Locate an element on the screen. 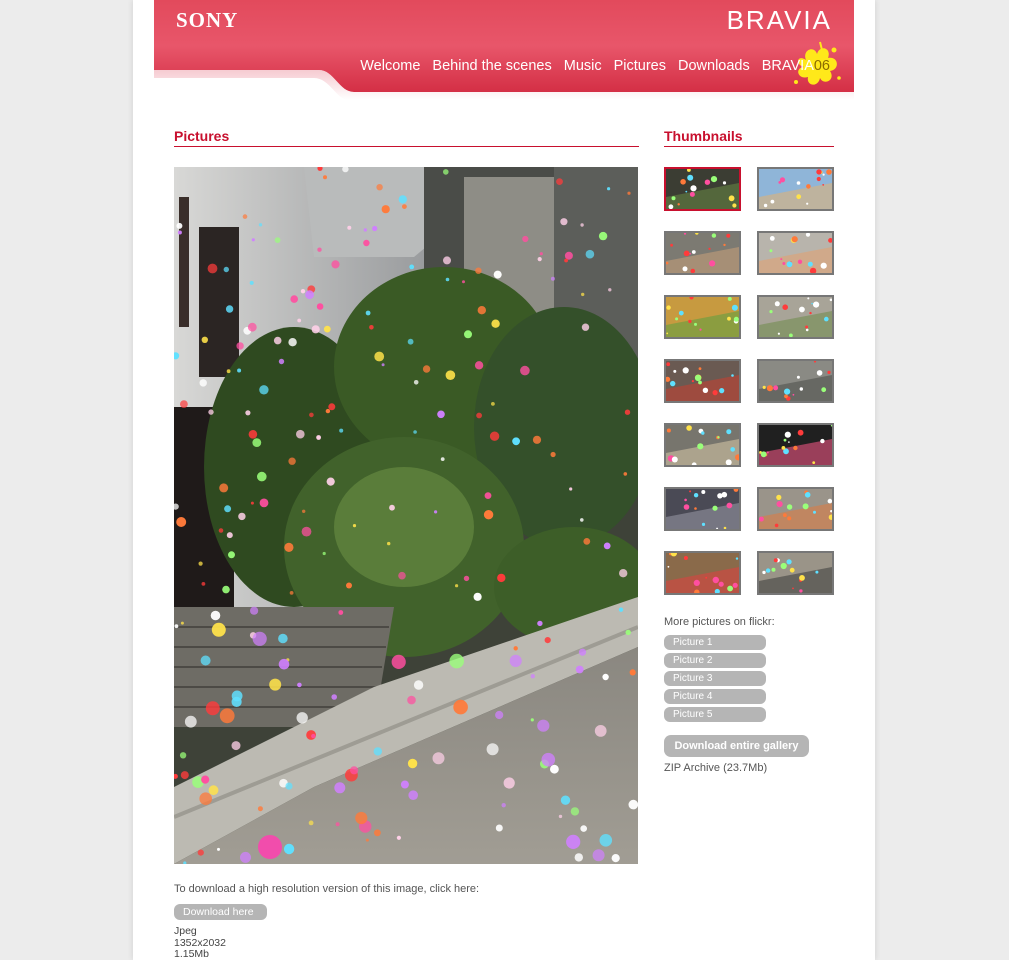 The height and width of the screenshot is (960, 1009). flickr-link-4: Picture 4 is located at coordinates (715, 696).